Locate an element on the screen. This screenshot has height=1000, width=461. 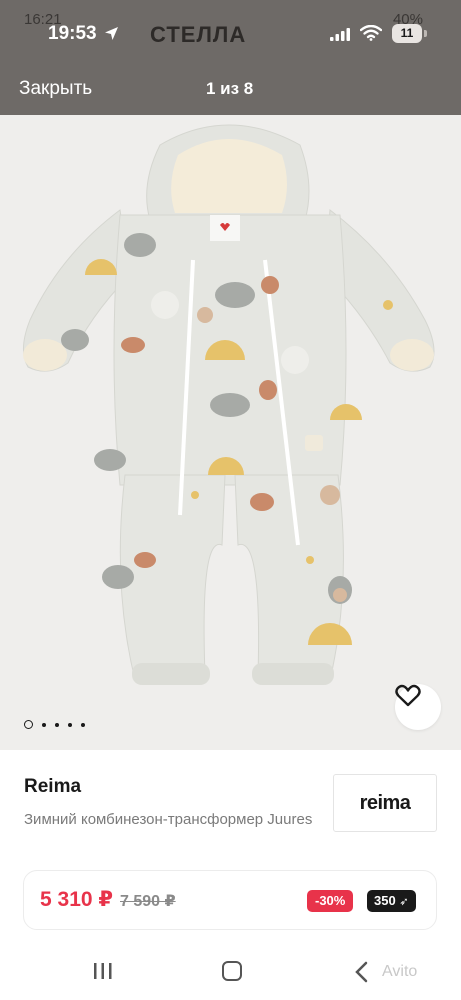
cellular-signal-icon is located at coordinates (341, 36).